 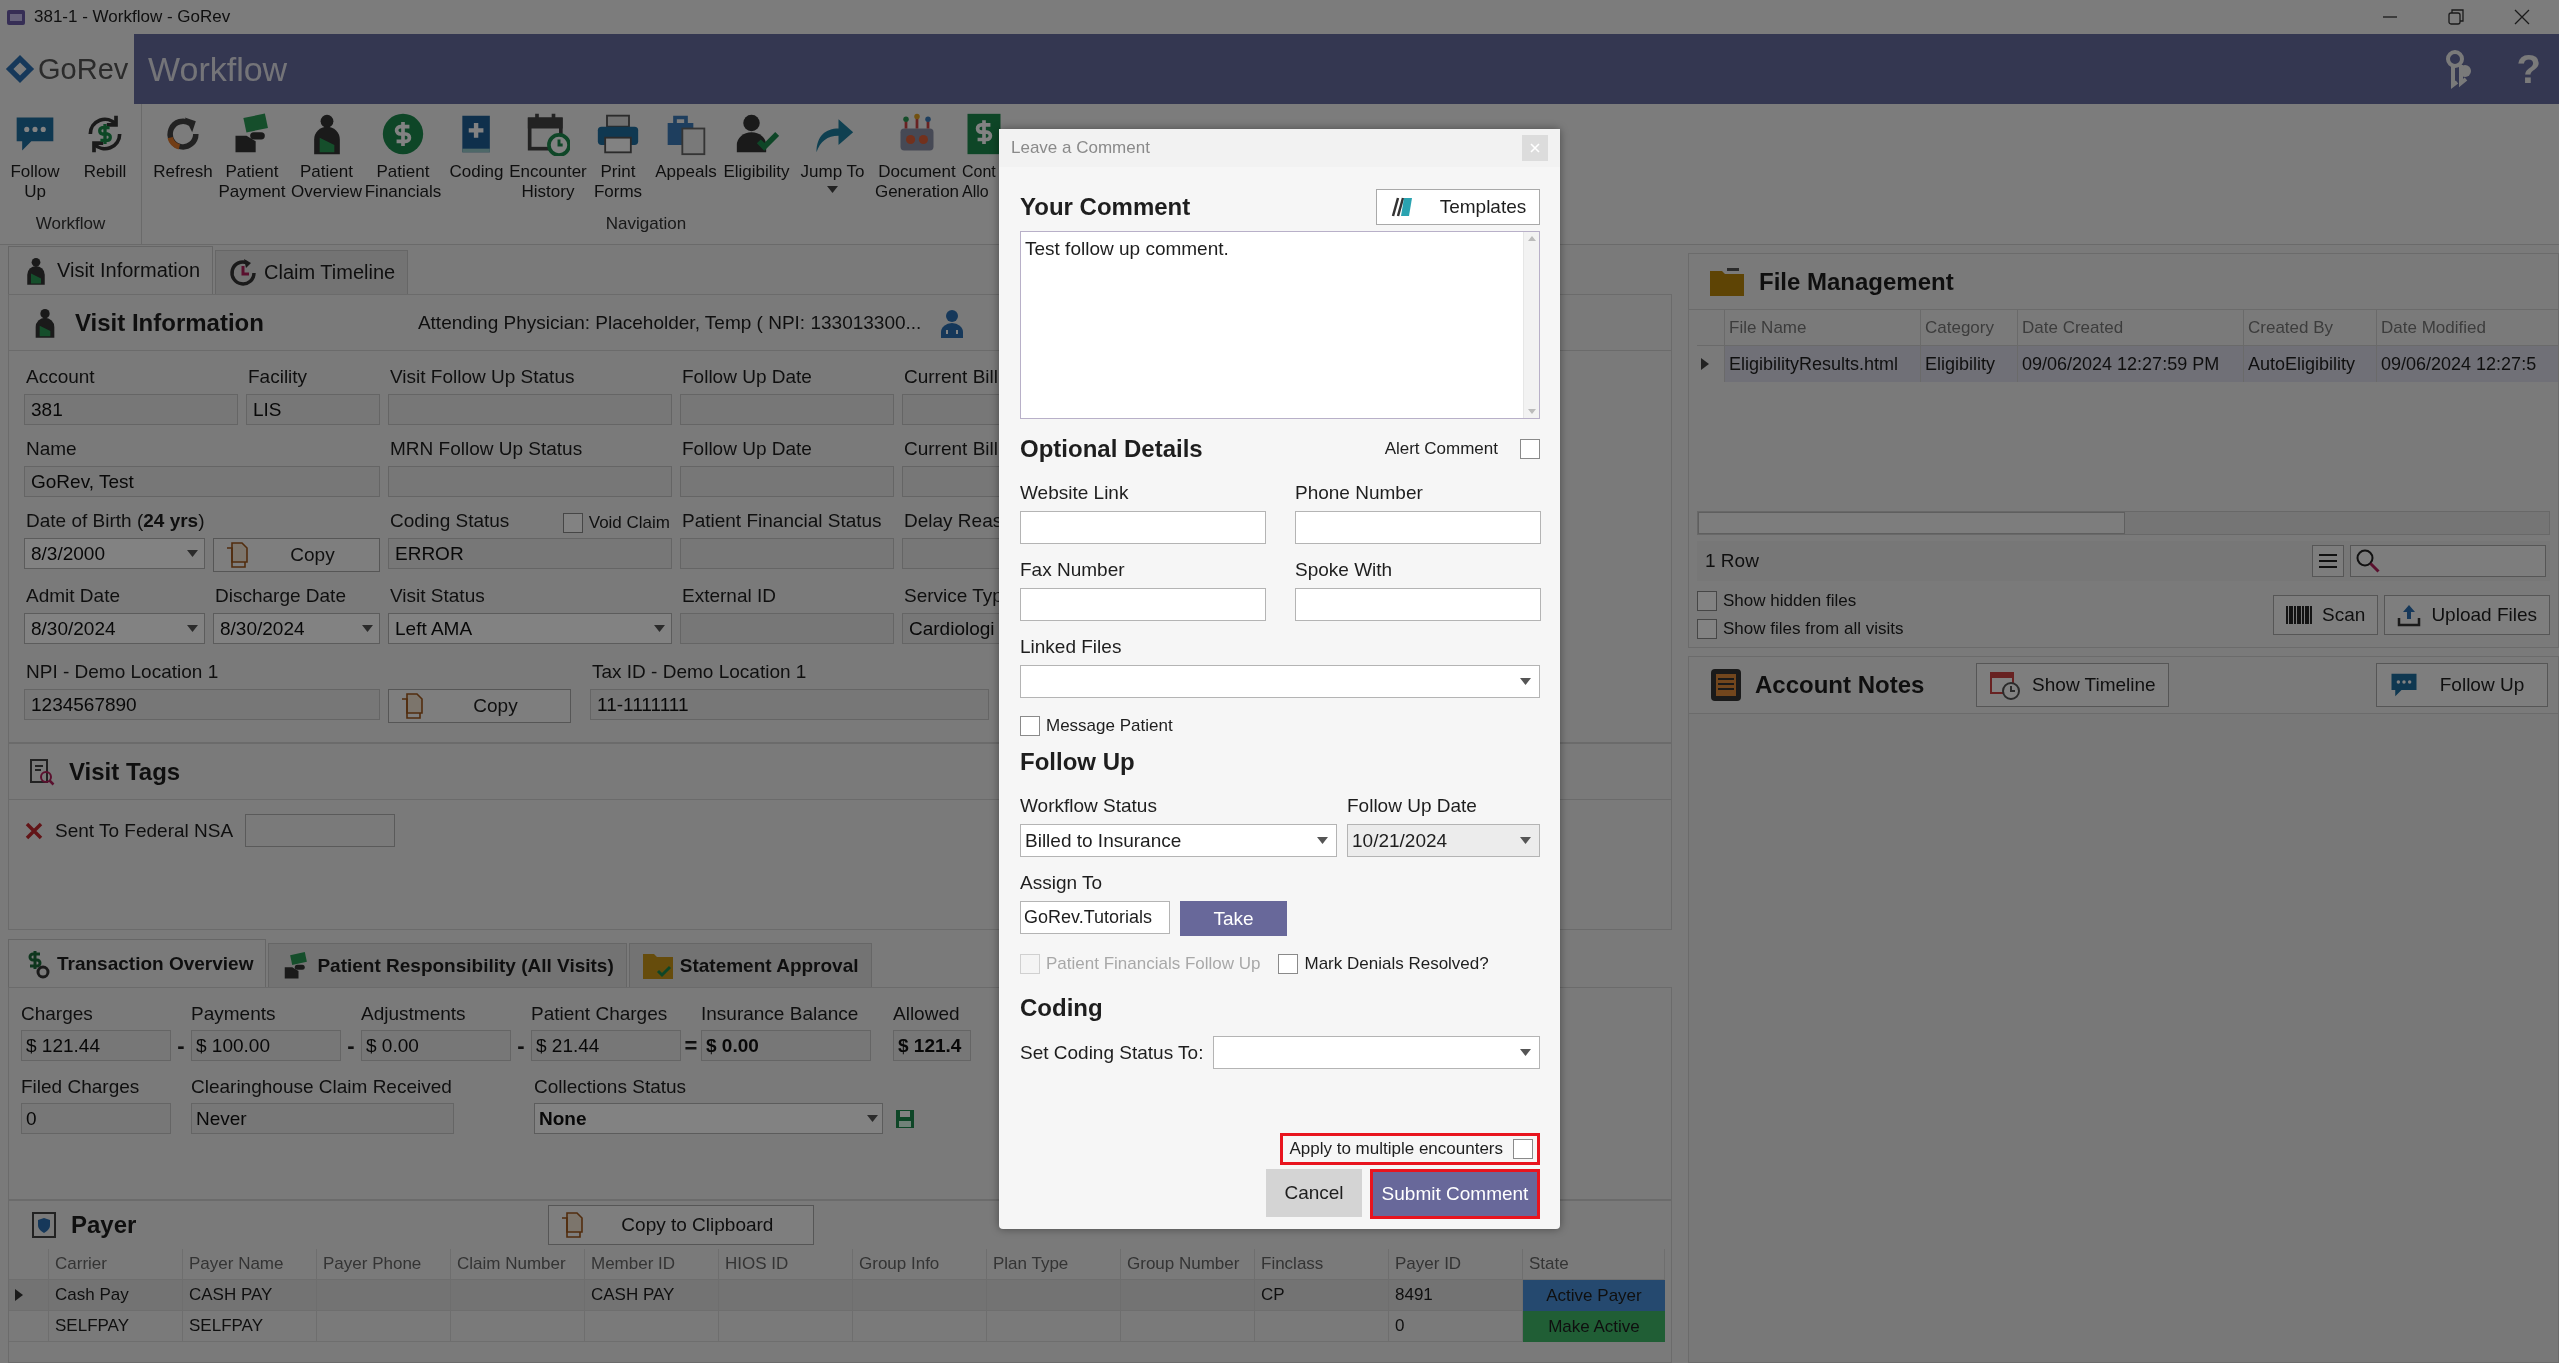 I want to click on table-cell: EligibilityResults.html, so click(x=1823, y=364).